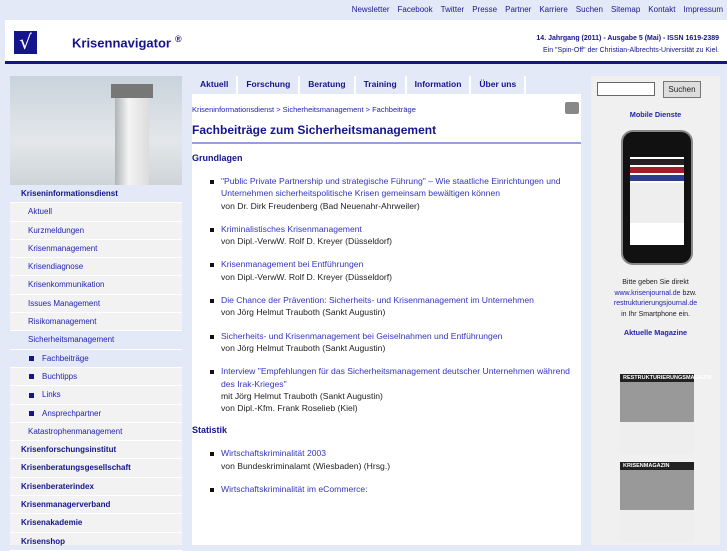 The width and height of the screenshot is (727, 551). What do you see at coordinates (703, 9) in the screenshot?
I see `top-link-impressum: Impressum` at bounding box center [703, 9].